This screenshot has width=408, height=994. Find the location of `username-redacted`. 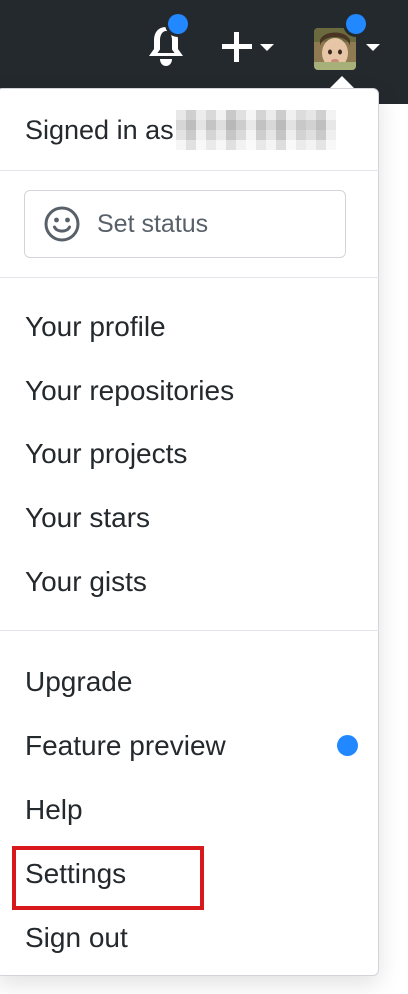

username-redacted is located at coordinates (255, 130).